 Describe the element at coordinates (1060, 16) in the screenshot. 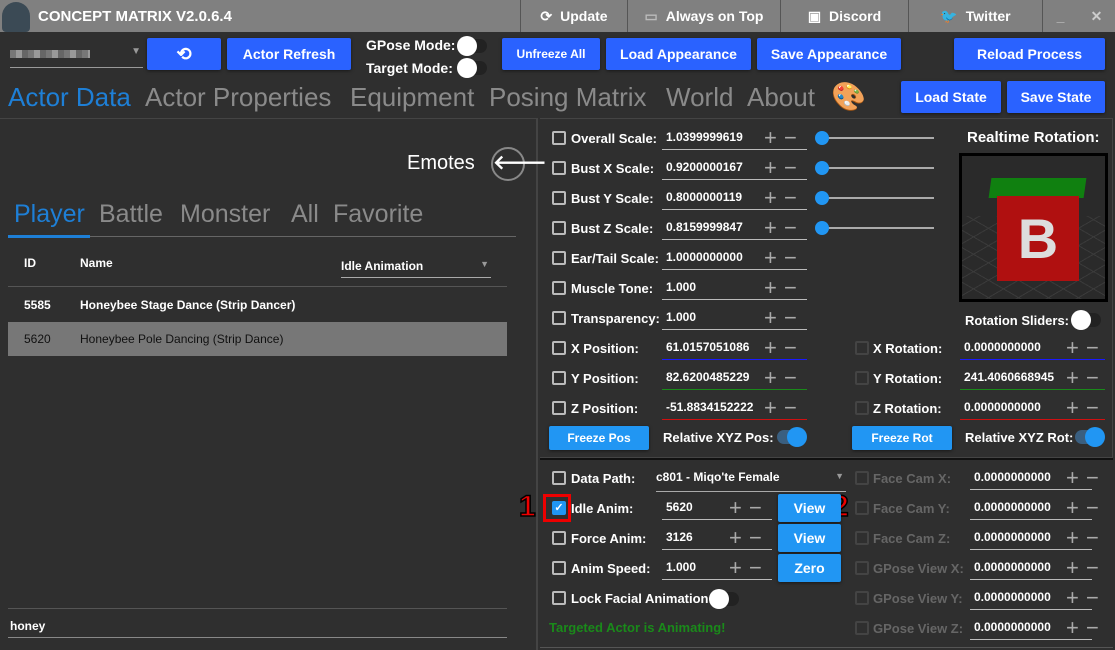

I see `minimize-button: _` at that location.